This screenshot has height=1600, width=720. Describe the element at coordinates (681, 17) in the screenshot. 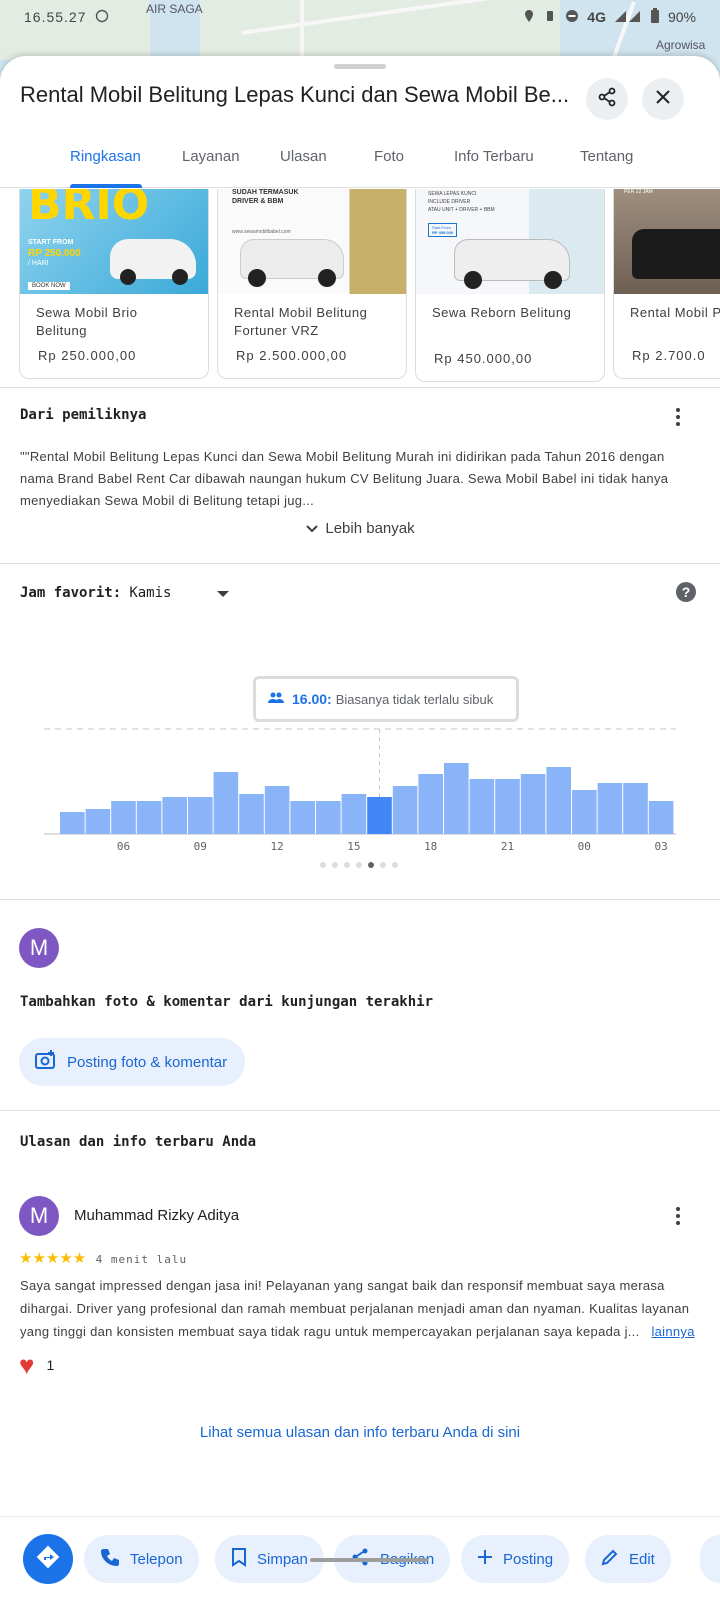

I see `battery-level: 90%` at that location.